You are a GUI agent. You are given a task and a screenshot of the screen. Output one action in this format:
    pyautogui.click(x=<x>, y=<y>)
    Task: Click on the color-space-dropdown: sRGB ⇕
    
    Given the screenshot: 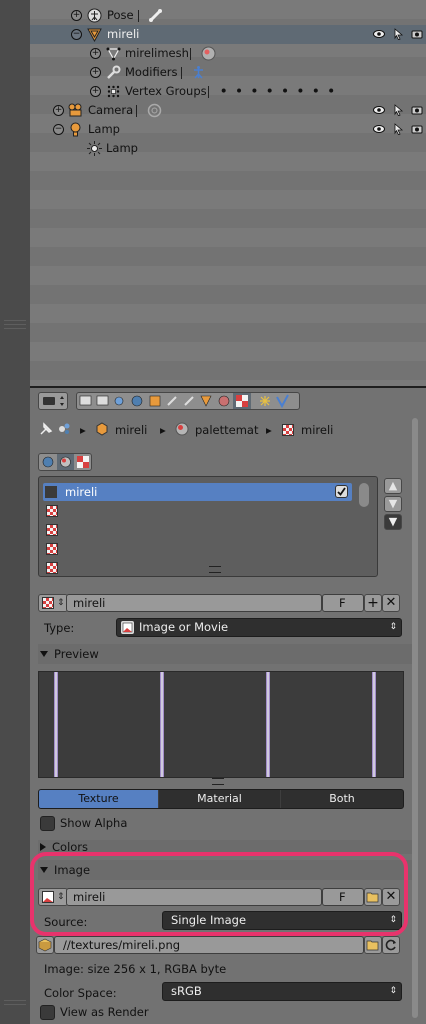 What is the action you would take?
    pyautogui.click(x=282, y=991)
    